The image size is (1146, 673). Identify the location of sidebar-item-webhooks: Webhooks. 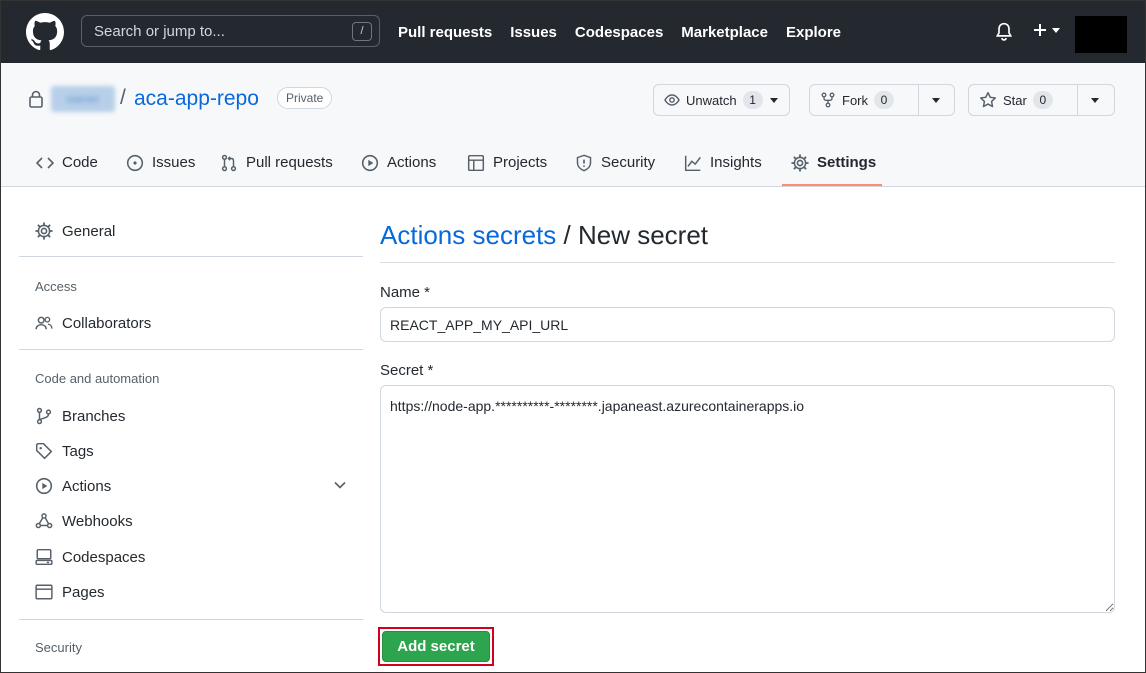
(191, 521).